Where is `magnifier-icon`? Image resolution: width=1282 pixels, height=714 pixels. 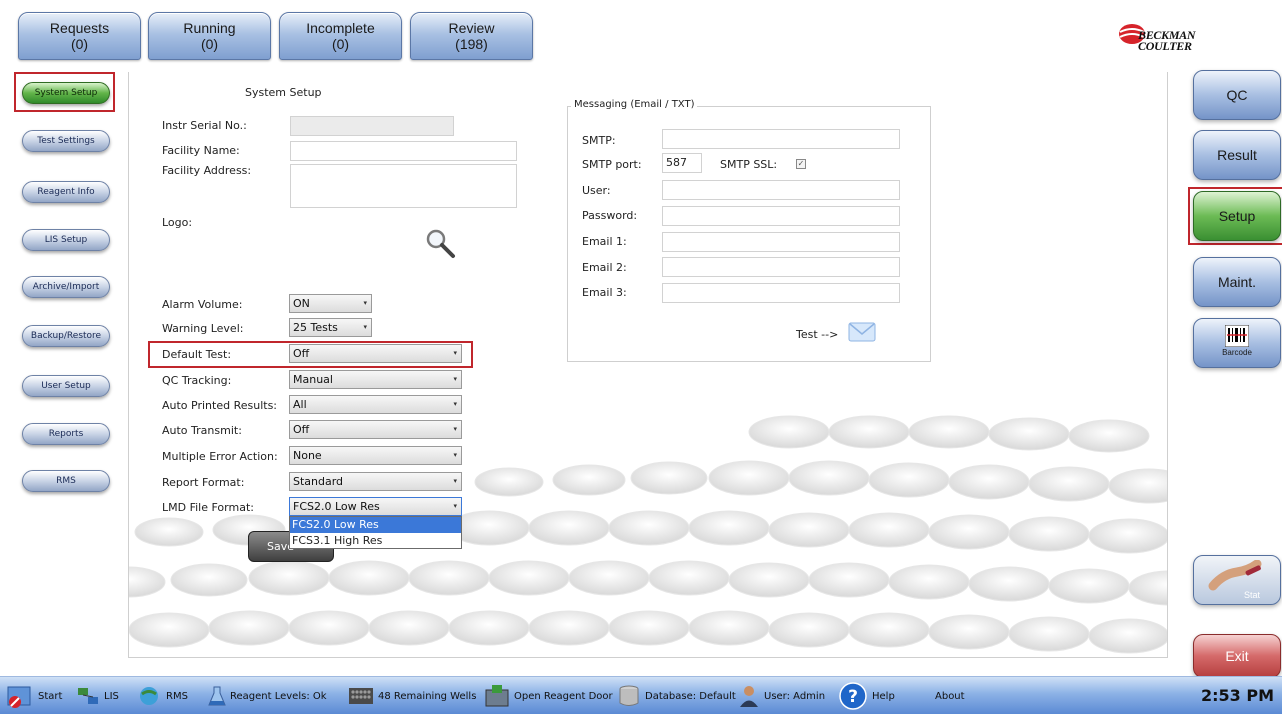
magnifier-icon is located at coordinates (440, 243).